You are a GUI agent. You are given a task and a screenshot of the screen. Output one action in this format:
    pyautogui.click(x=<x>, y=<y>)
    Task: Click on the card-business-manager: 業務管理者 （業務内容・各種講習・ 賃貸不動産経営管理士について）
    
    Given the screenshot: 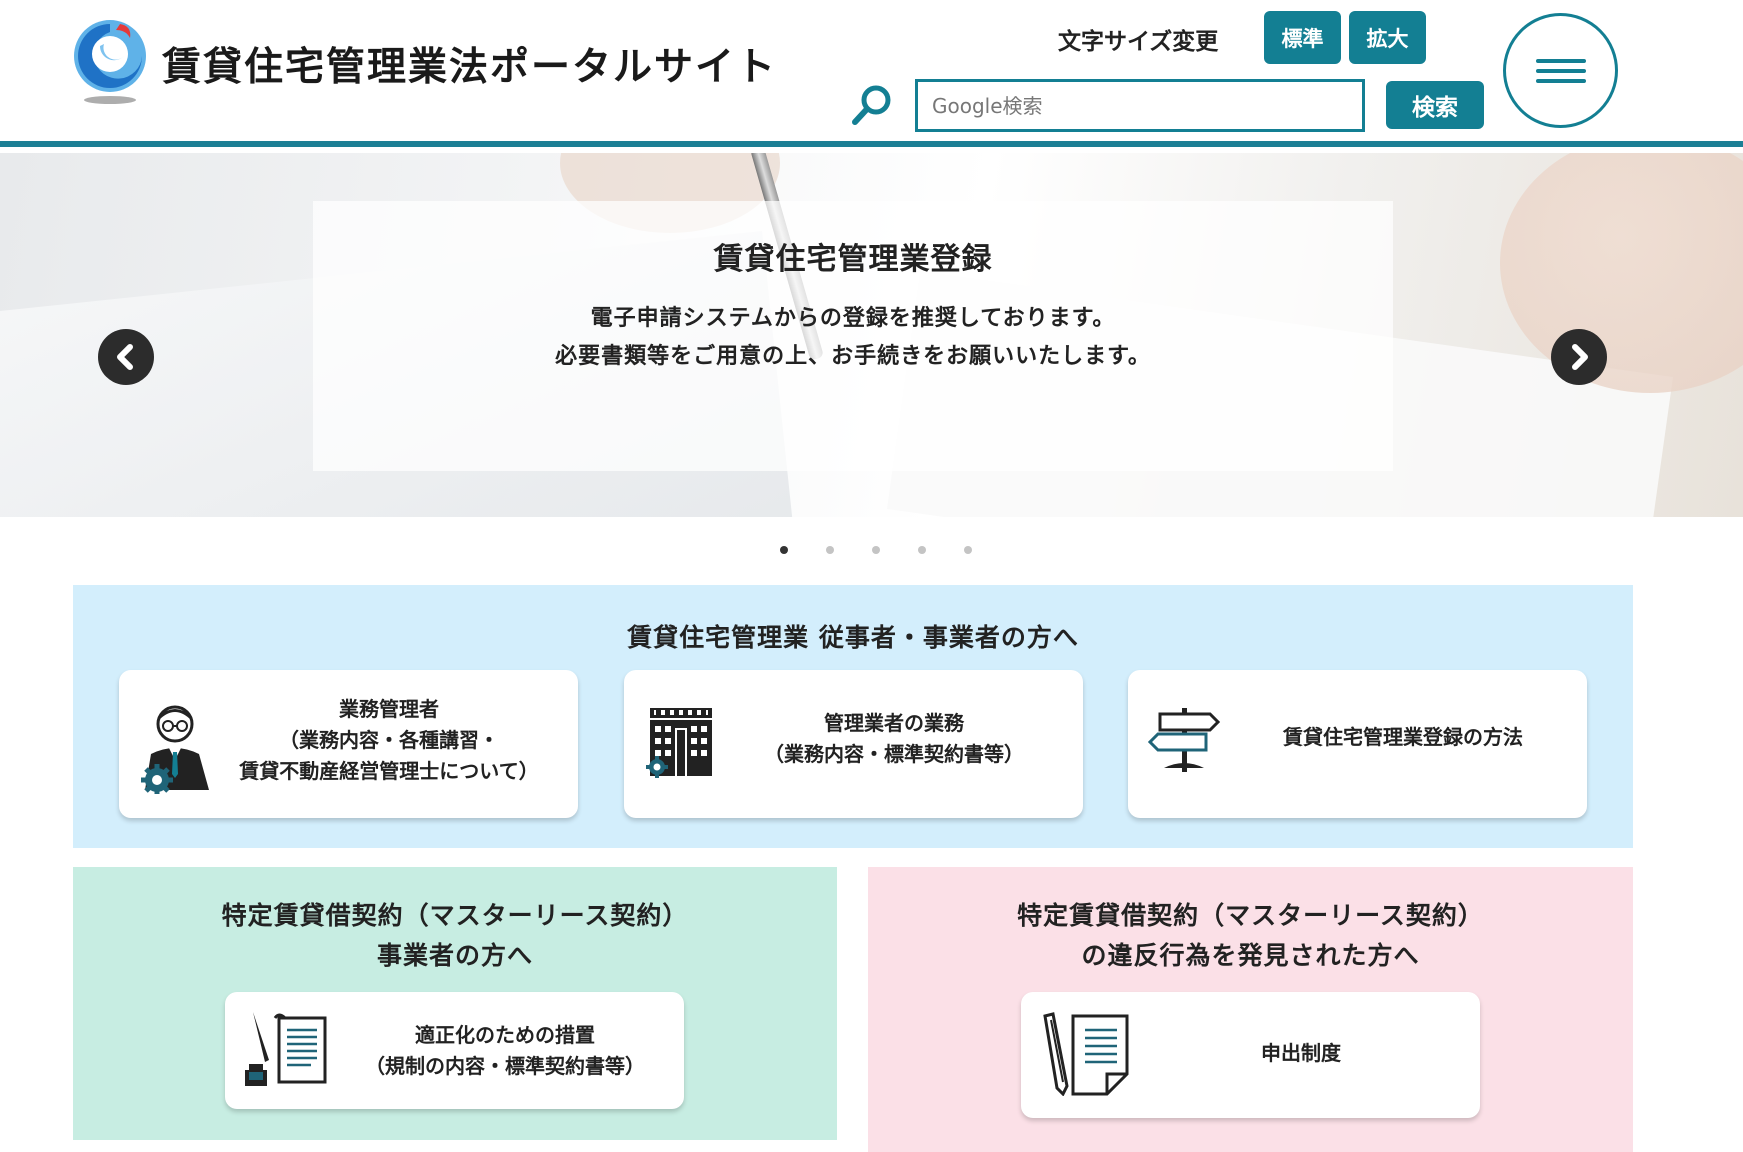 What is the action you would take?
    pyautogui.click(x=348, y=744)
    